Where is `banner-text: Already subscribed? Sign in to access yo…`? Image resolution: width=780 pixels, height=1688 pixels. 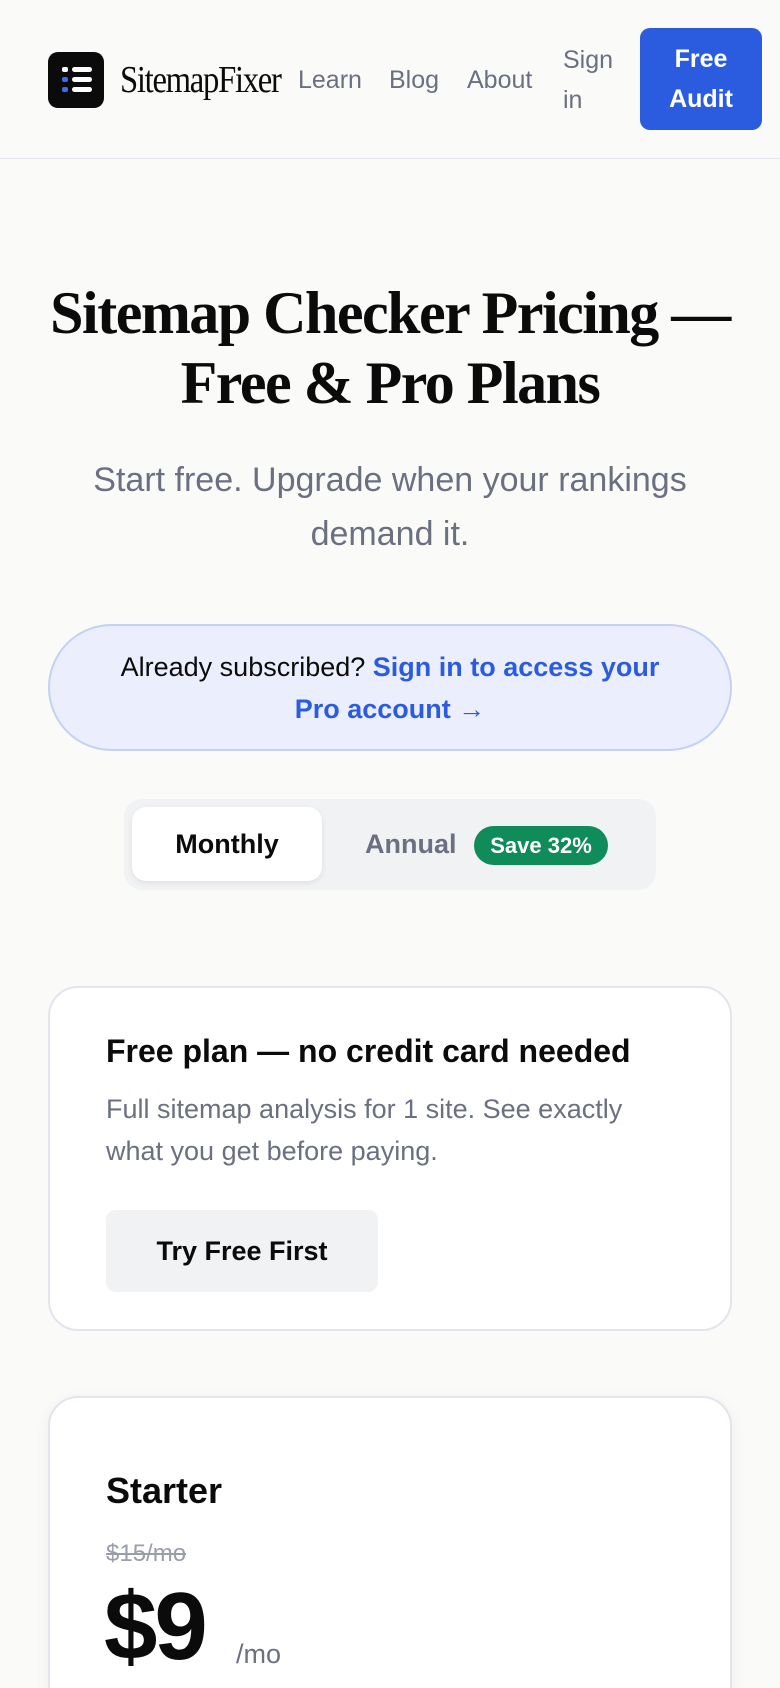 banner-text: Already subscribed? Sign in to access yo… is located at coordinates (390, 688).